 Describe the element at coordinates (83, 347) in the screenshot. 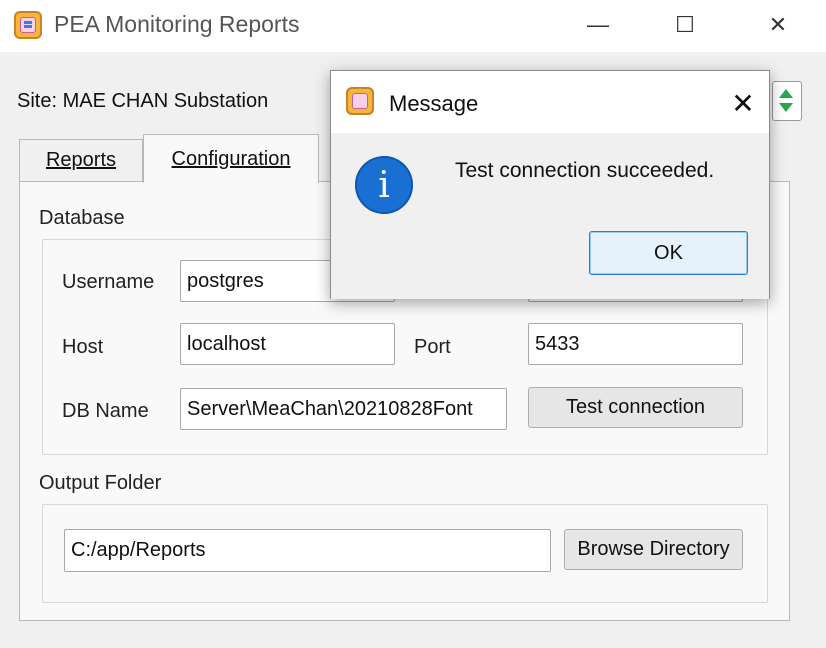

I see `host-label: Host` at that location.